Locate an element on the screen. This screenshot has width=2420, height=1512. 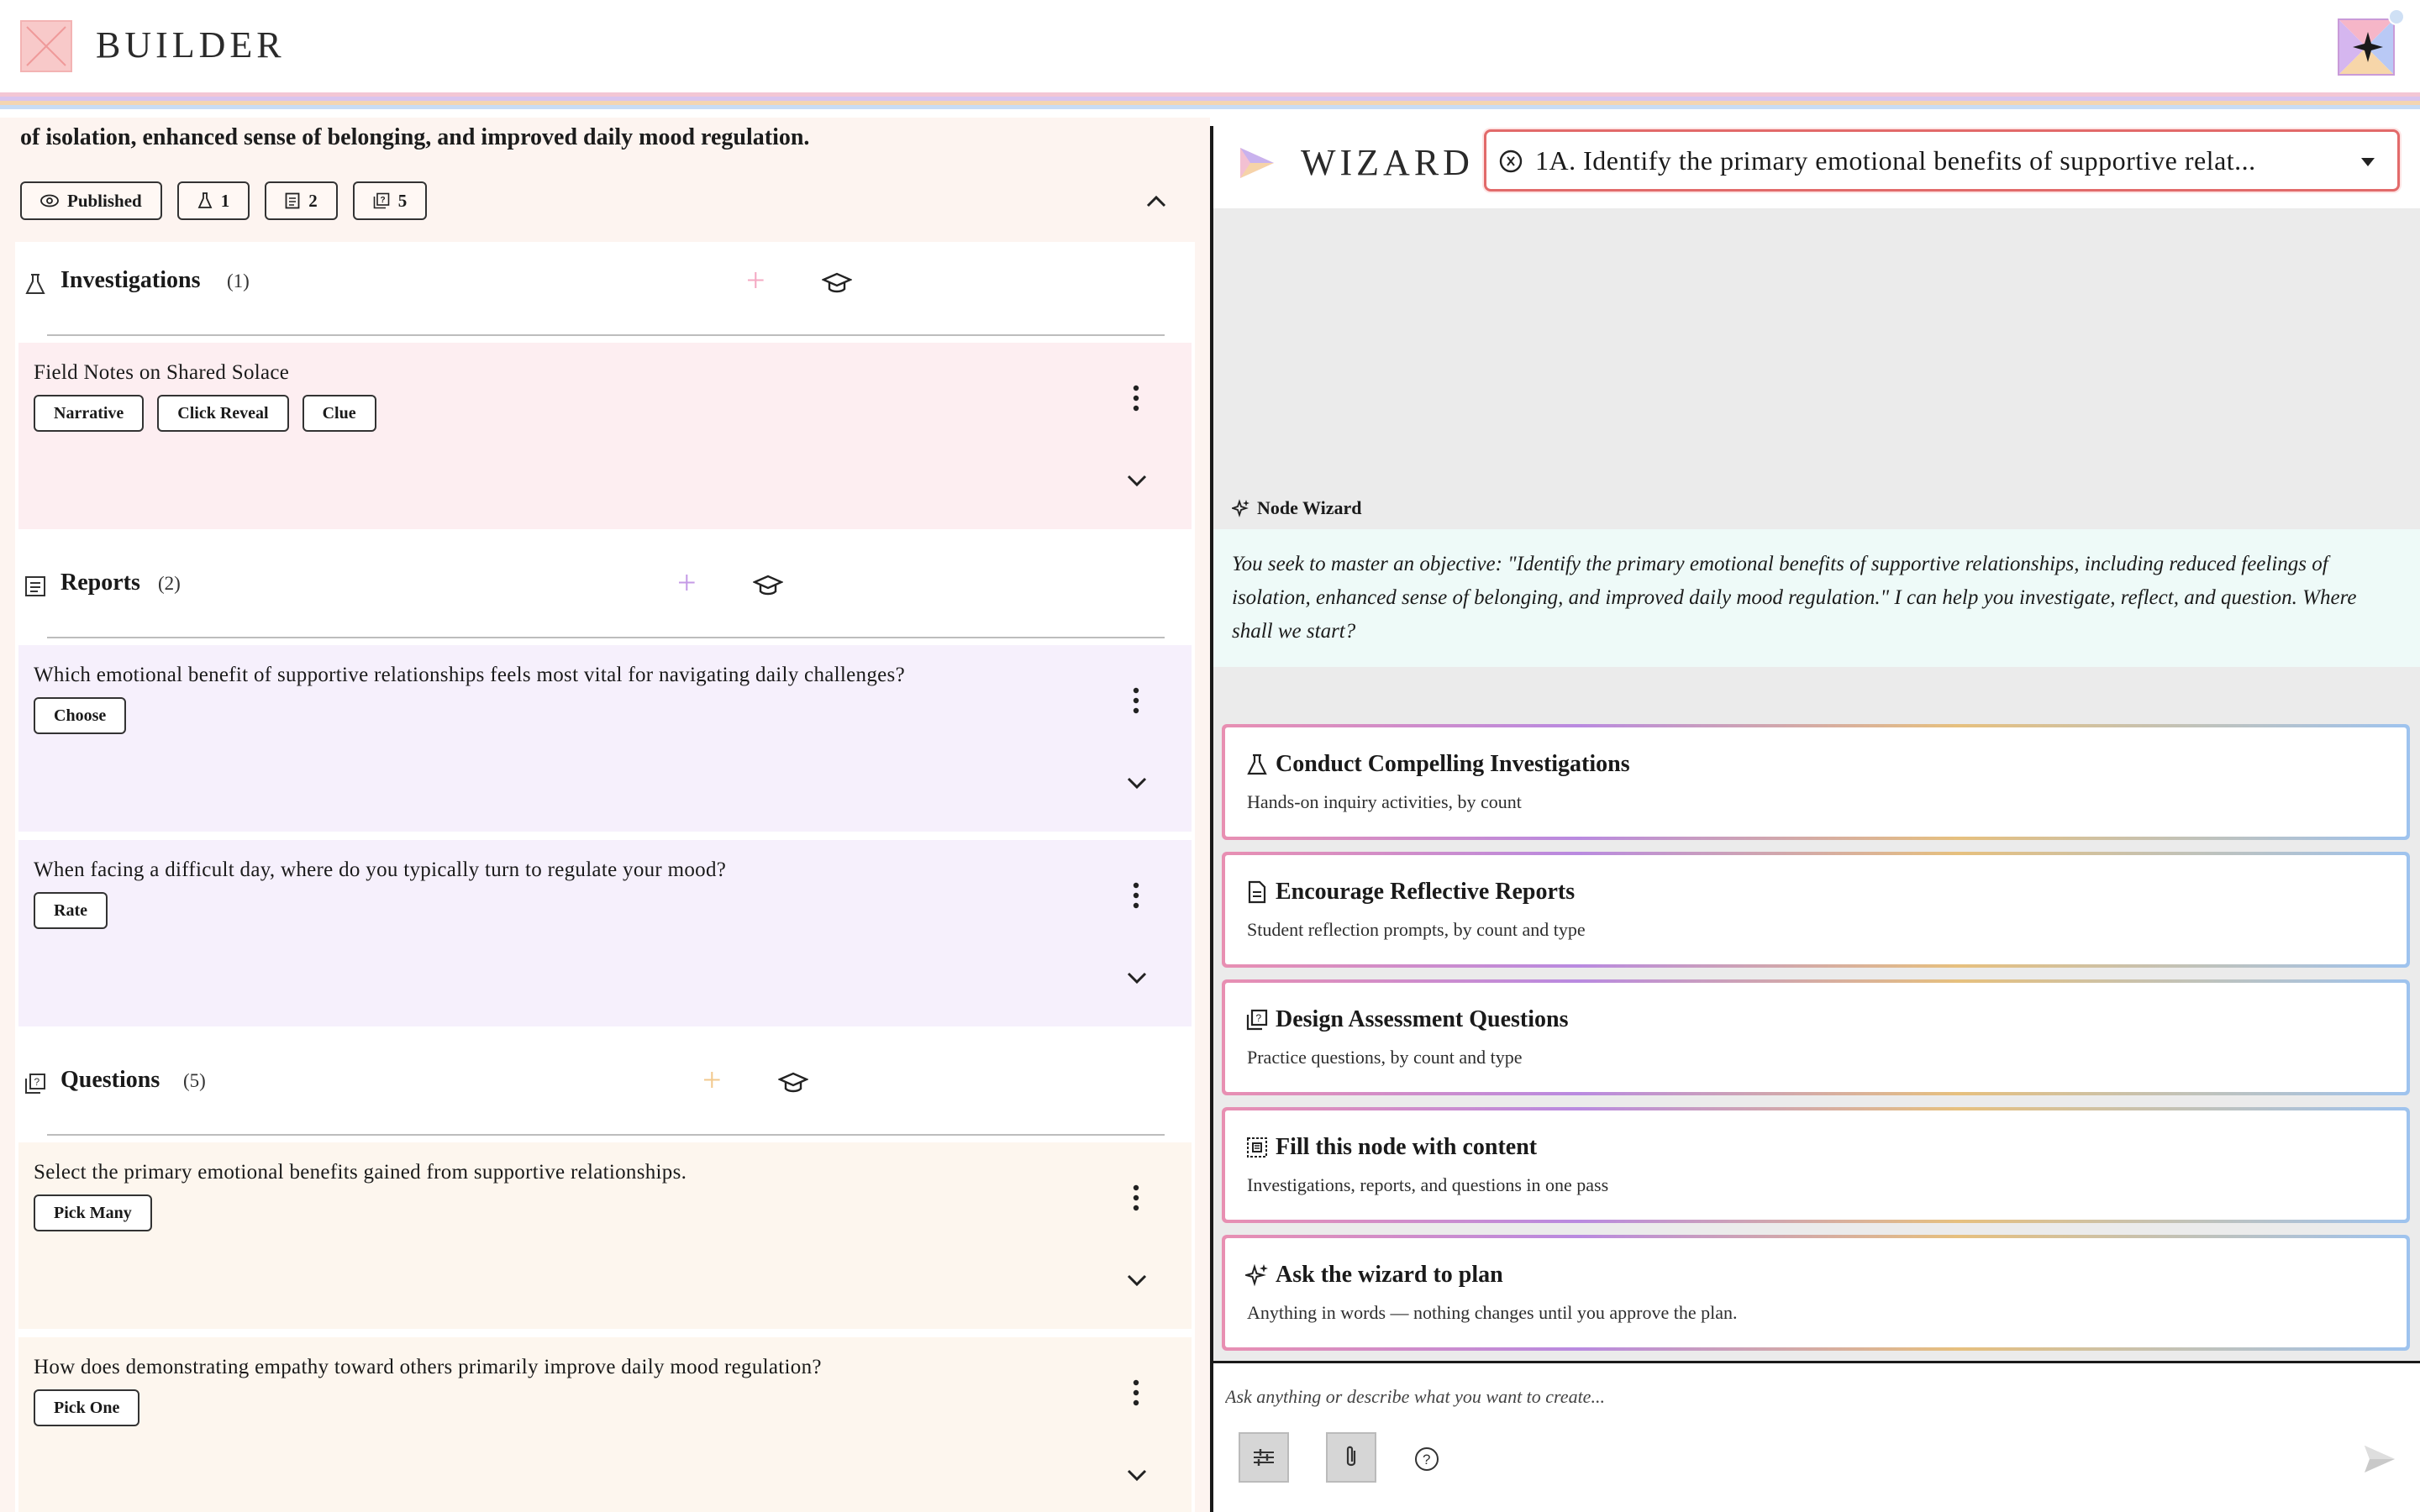
action-description: Hands-on inquiry activities, by count is located at coordinates (1384, 801).